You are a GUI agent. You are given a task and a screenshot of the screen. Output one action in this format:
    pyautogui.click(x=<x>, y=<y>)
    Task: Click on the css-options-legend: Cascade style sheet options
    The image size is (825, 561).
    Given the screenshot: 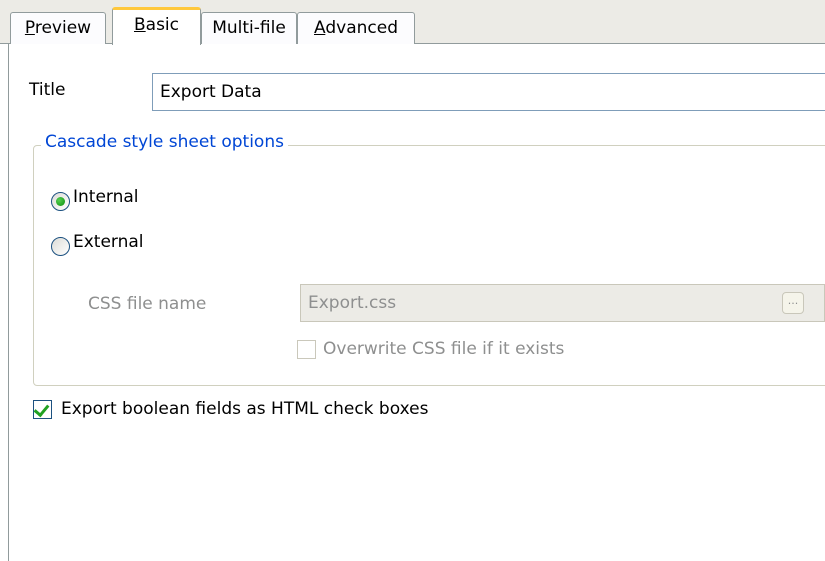 What is the action you would take?
    pyautogui.click(x=164, y=142)
    